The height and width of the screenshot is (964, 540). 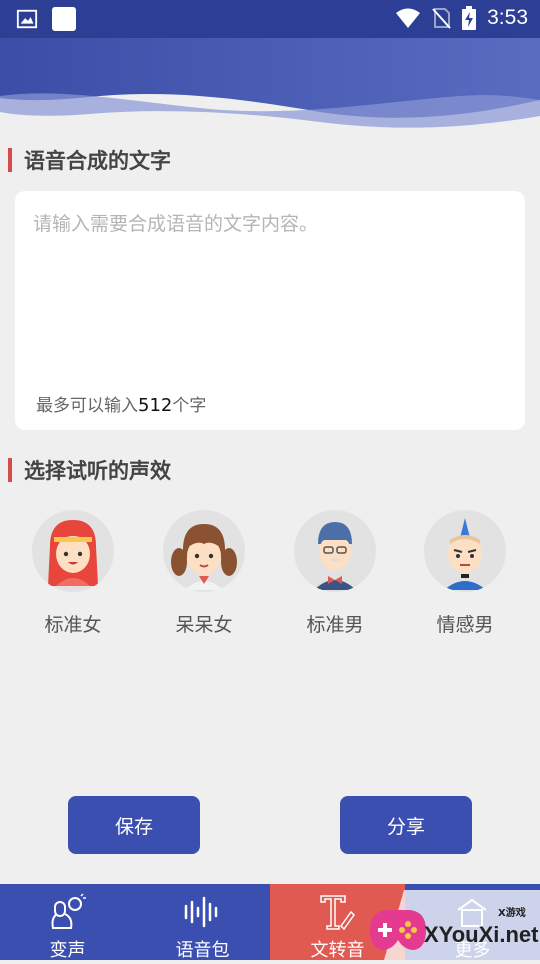 What do you see at coordinates (507, 17) in the screenshot?
I see `status-time: 3:53` at bounding box center [507, 17].